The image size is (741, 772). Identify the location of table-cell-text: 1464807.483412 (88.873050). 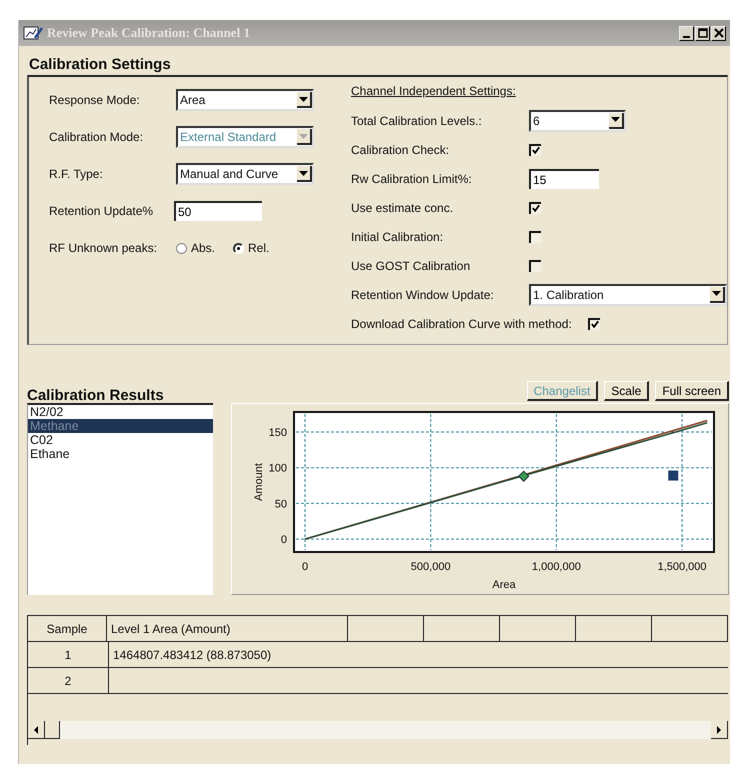
(192, 655).